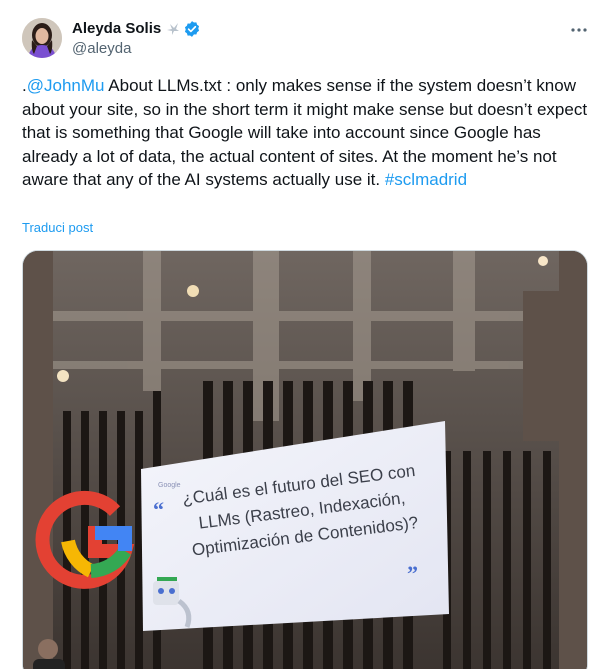  What do you see at coordinates (412, 573) in the screenshot?
I see `close-quote-icon: ”` at bounding box center [412, 573].